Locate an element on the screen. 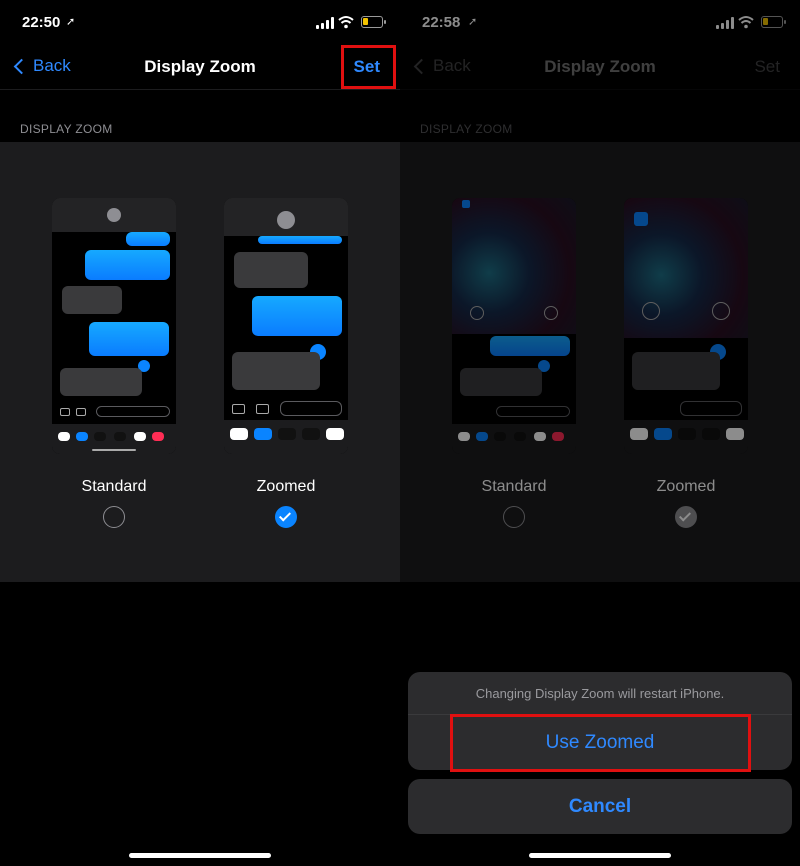  cellular-signal-icon is located at coordinates (325, 23).